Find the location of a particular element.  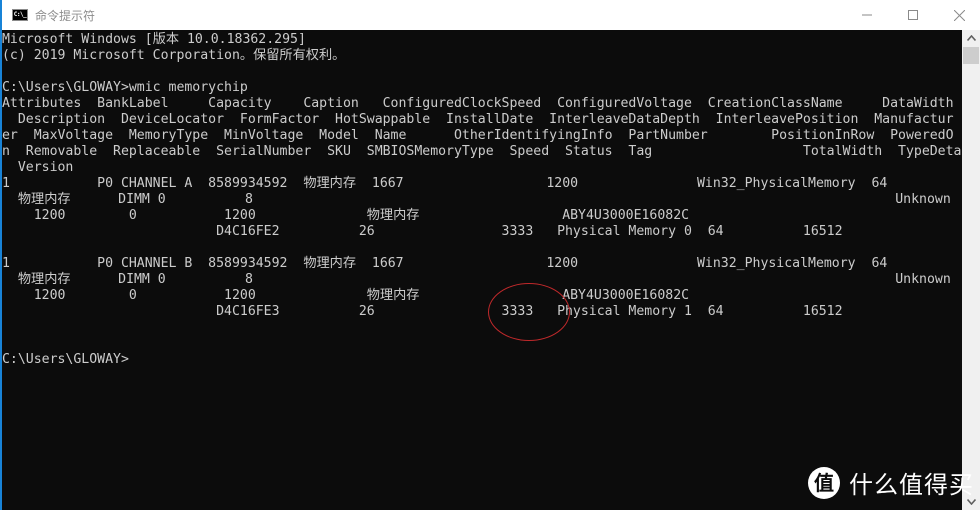

close-icon is located at coordinates (959, 15).